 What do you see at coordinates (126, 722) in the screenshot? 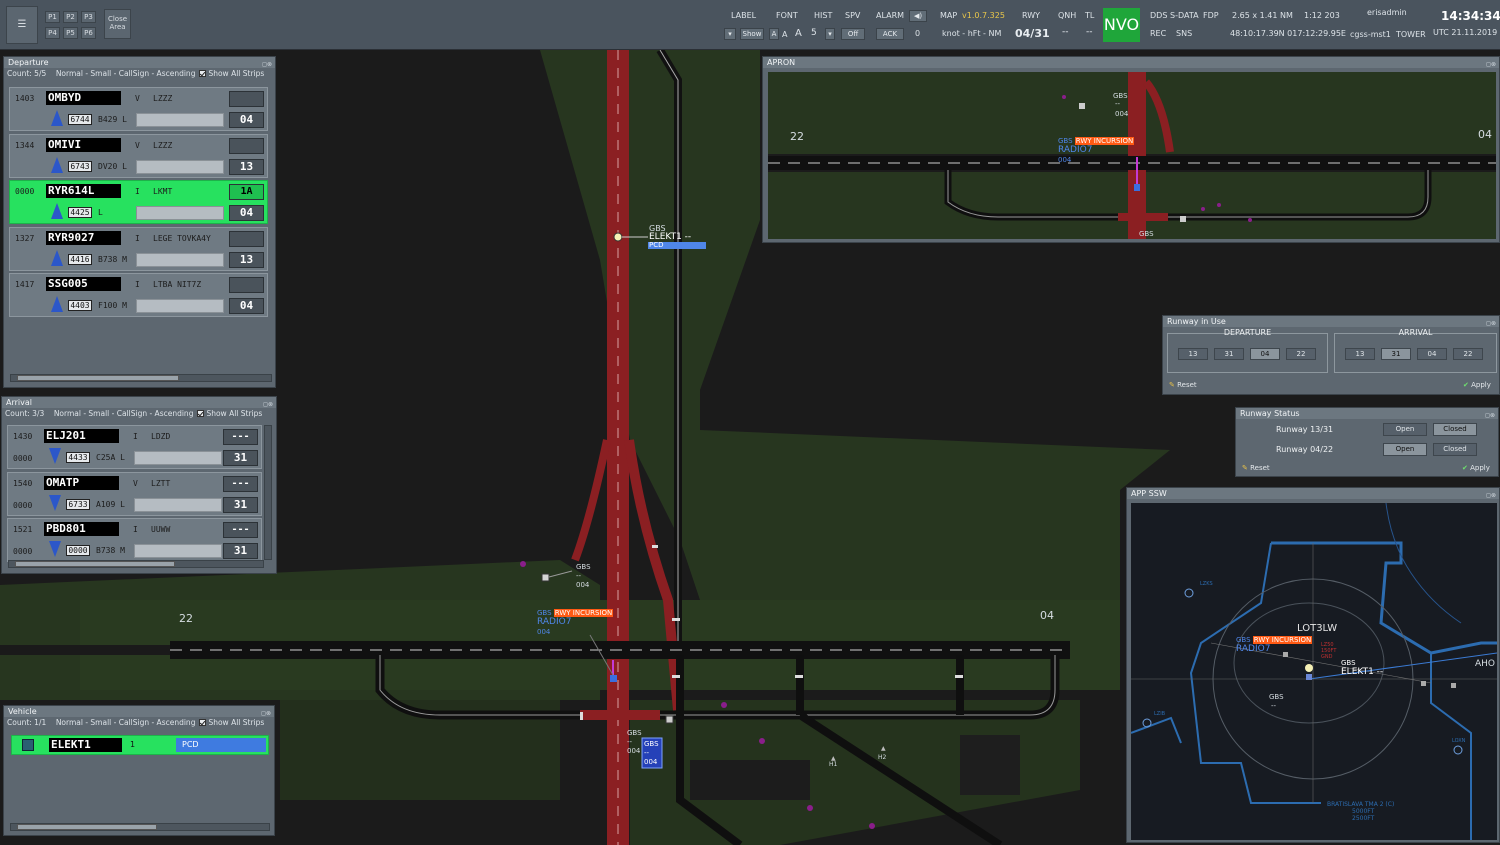
I see `sort-mode: Normal - Small - CallSign - Ascending` at bounding box center [126, 722].